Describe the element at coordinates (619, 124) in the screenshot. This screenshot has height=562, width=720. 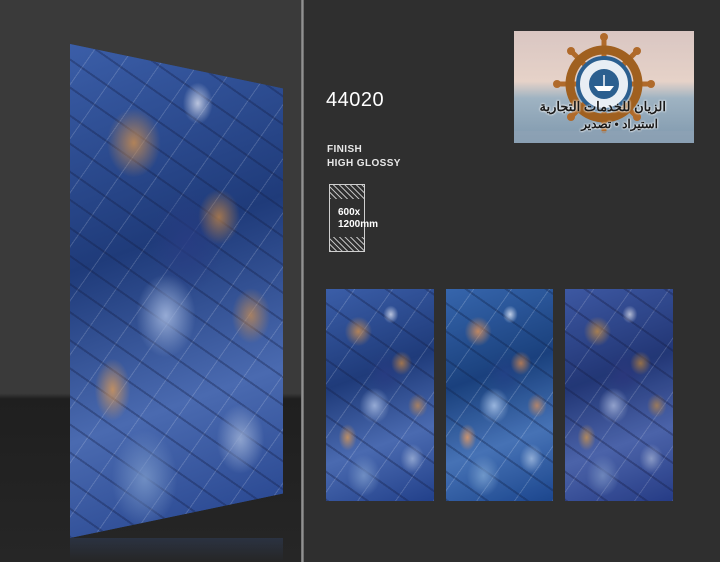
I see `logo-services: استيراد • تصدير` at that location.